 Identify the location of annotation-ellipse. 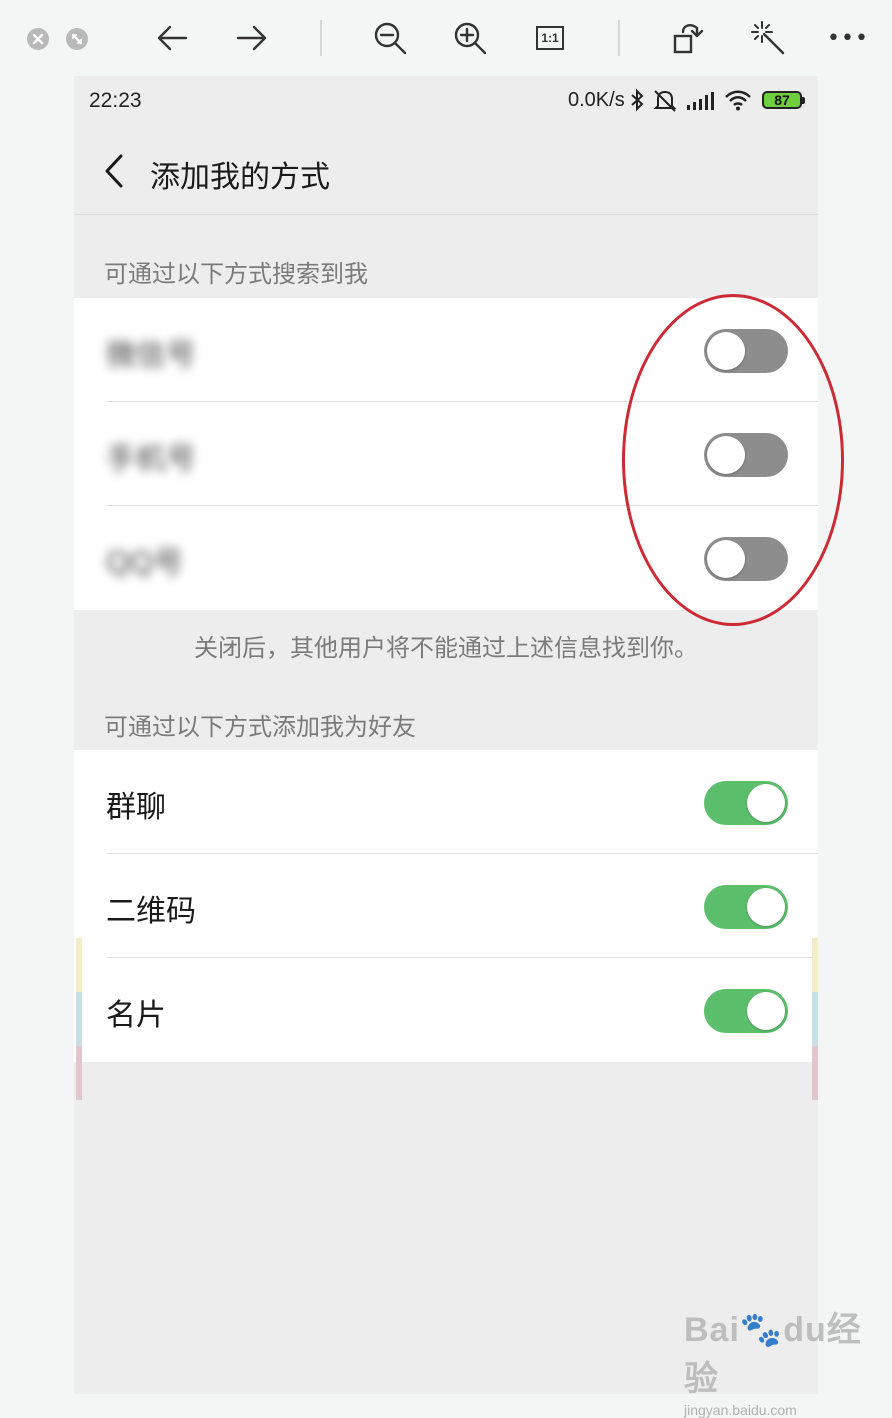
(733, 460).